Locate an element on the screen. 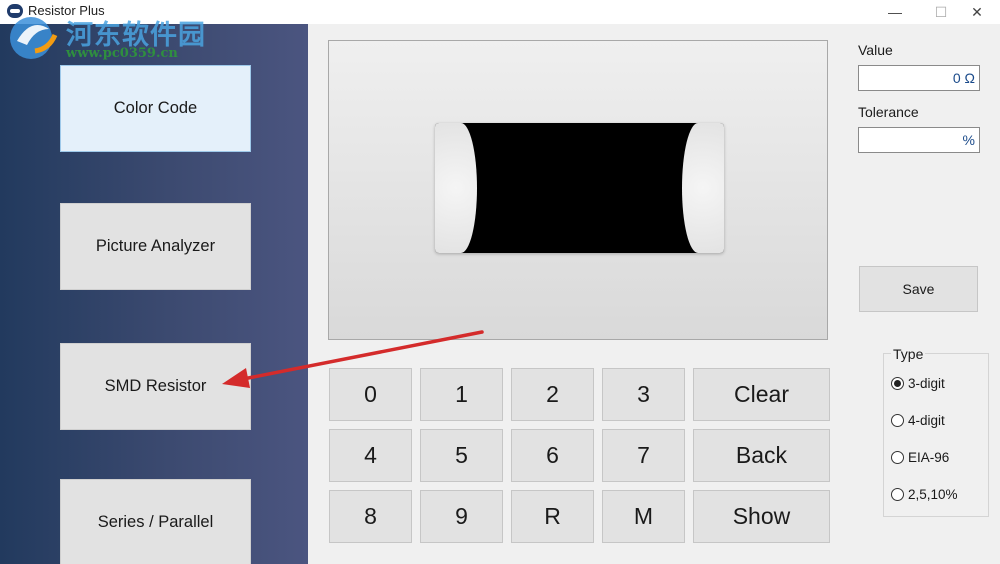 The width and height of the screenshot is (1000, 564). radio-4-digit: 4-digit is located at coordinates (918, 420).